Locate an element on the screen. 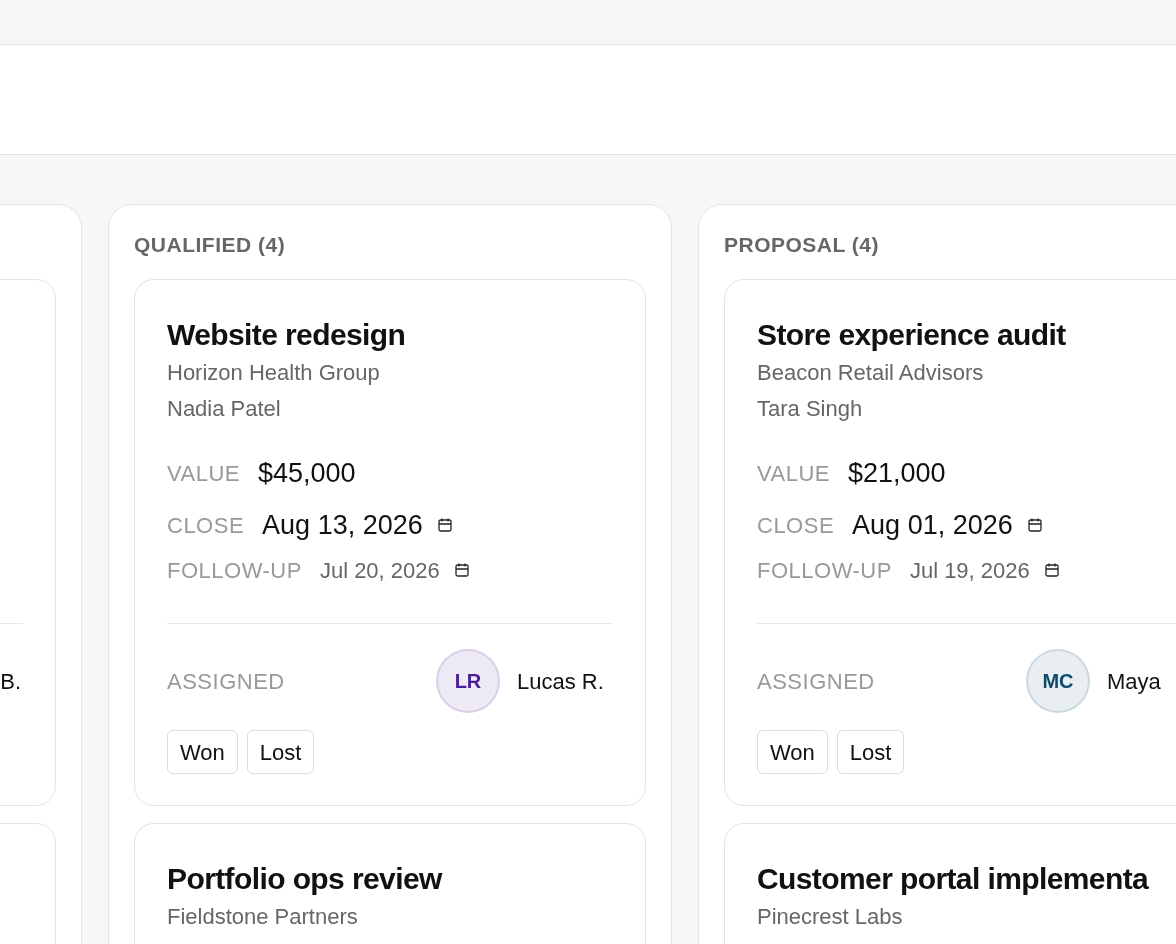 Image resolution: width=1176 pixels, height=944 pixels. column-title: QUALIFIED (4) is located at coordinates (210, 245).